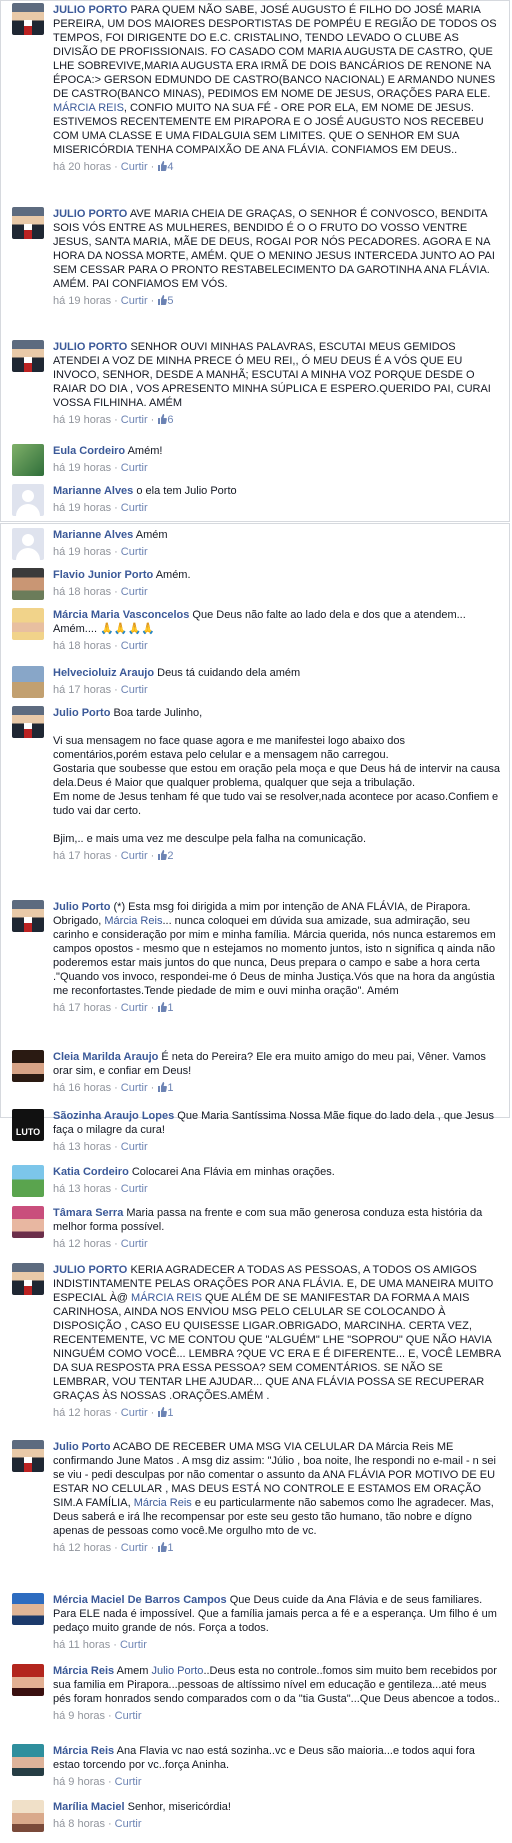  I want to click on comment-meta: há 12 horas · Curtir, so click(100, 1244).